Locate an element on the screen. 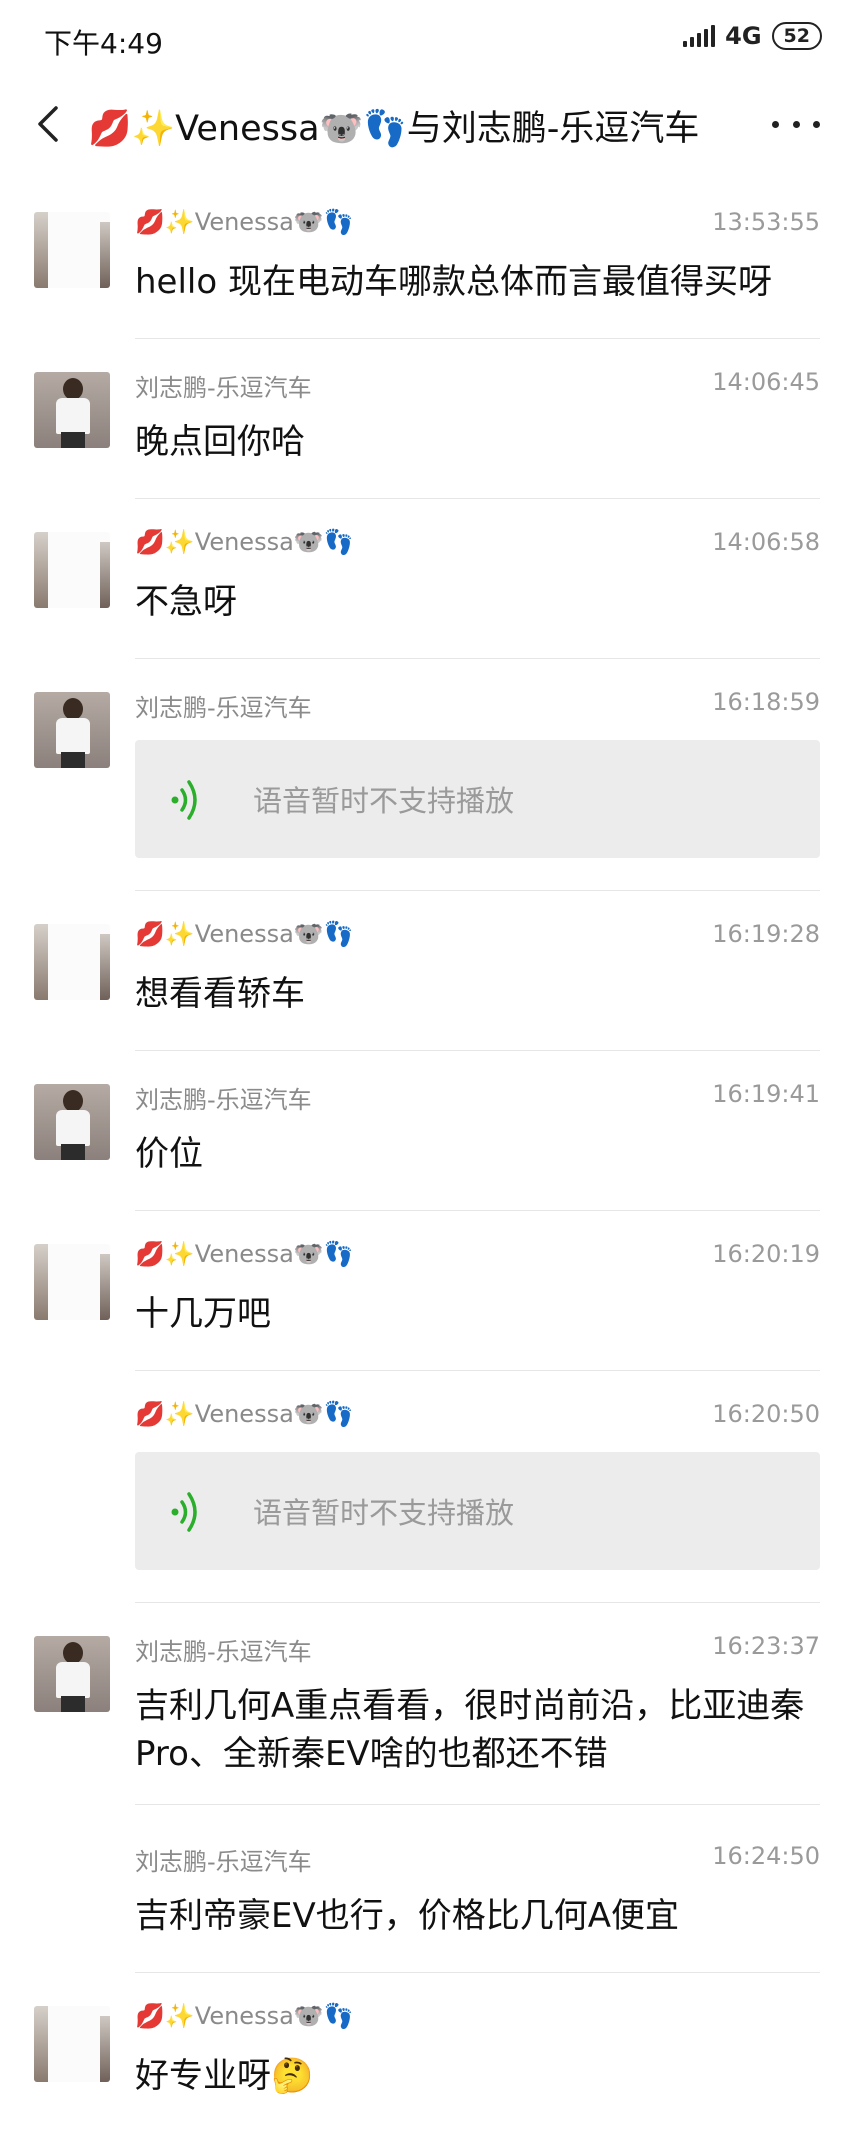 The height and width of the screenshot is (2147, 852). message-time: 16:20:19 is located at coordinates (766, 1254).